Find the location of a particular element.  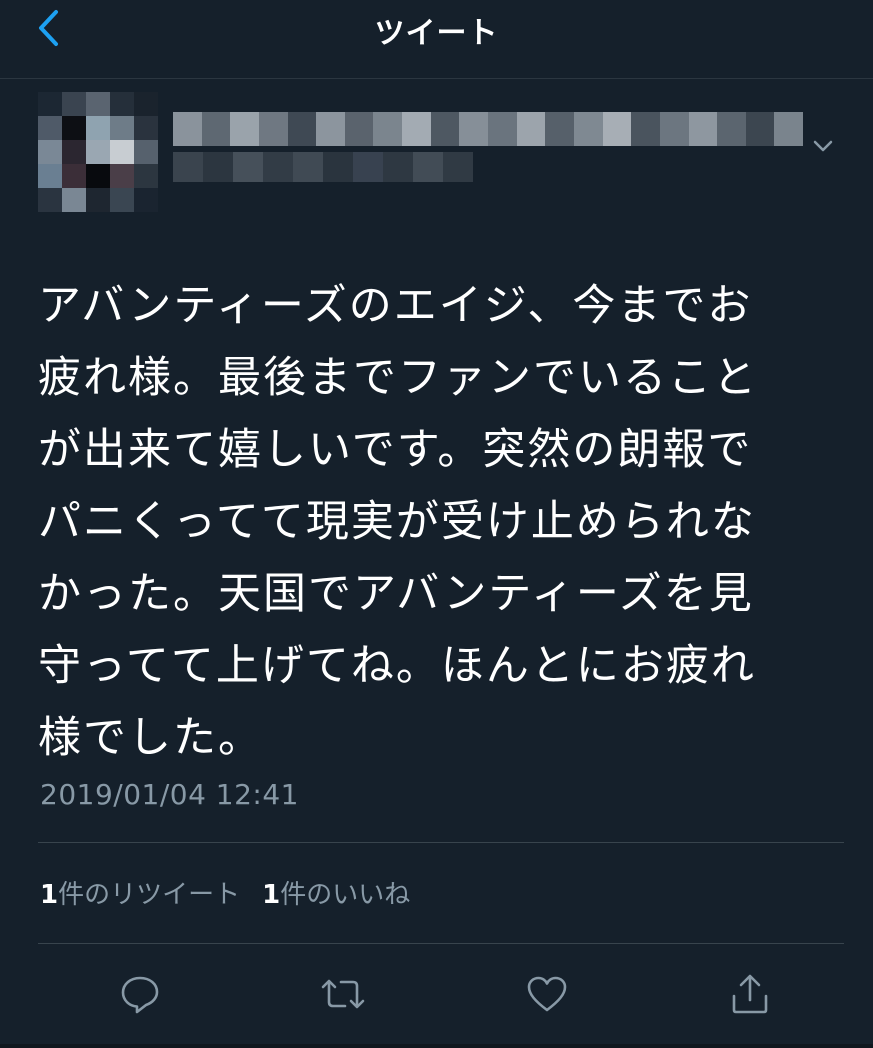

page-title: ツイート is located at coordinates (436, 33).